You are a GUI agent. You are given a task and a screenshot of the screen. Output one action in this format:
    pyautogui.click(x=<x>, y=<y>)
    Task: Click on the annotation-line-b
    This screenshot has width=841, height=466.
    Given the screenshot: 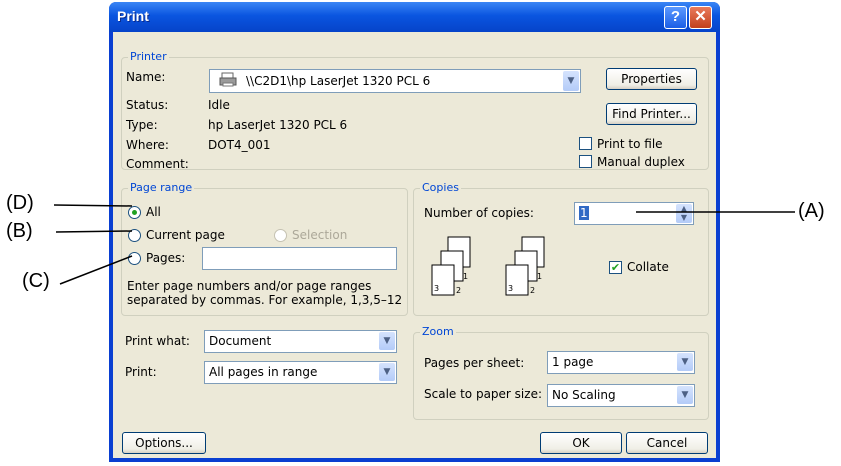 What is the action you would take?
    pyautogui.click(x=94, y=231)
    